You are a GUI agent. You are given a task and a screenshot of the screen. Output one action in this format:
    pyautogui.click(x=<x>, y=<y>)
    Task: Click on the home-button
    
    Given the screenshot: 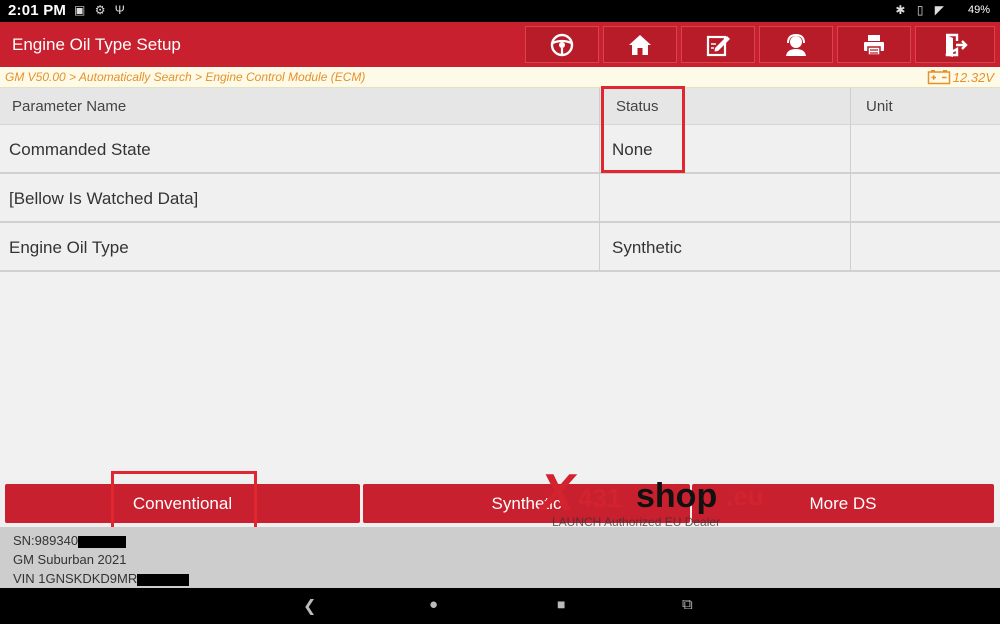 What is the action you would take?
    pyautogui.click(x=640, y=44)
    